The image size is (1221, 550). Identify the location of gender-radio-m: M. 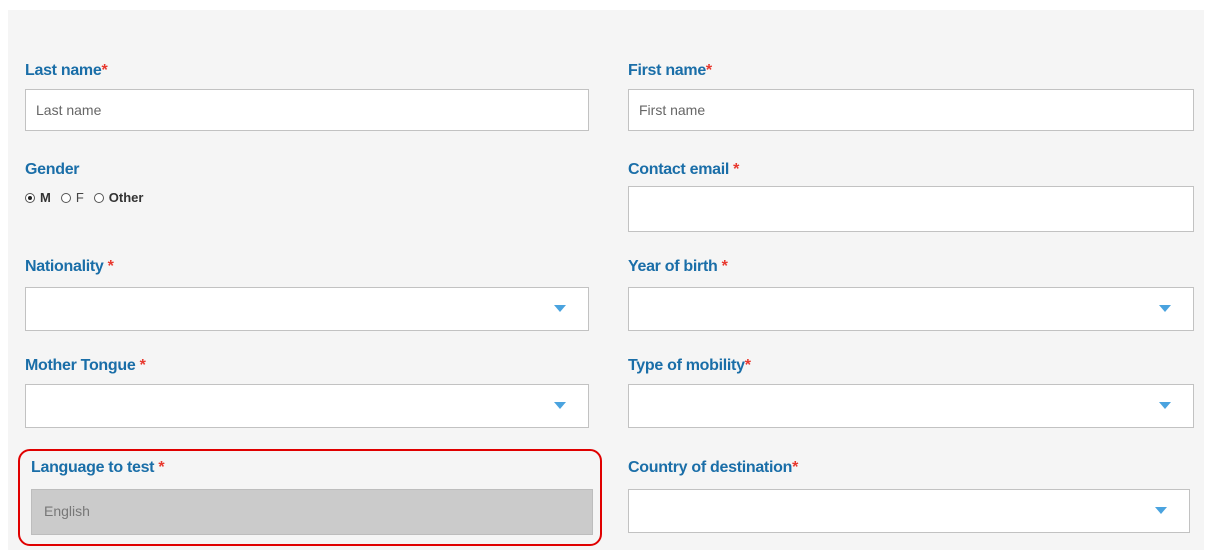
(38, 197).